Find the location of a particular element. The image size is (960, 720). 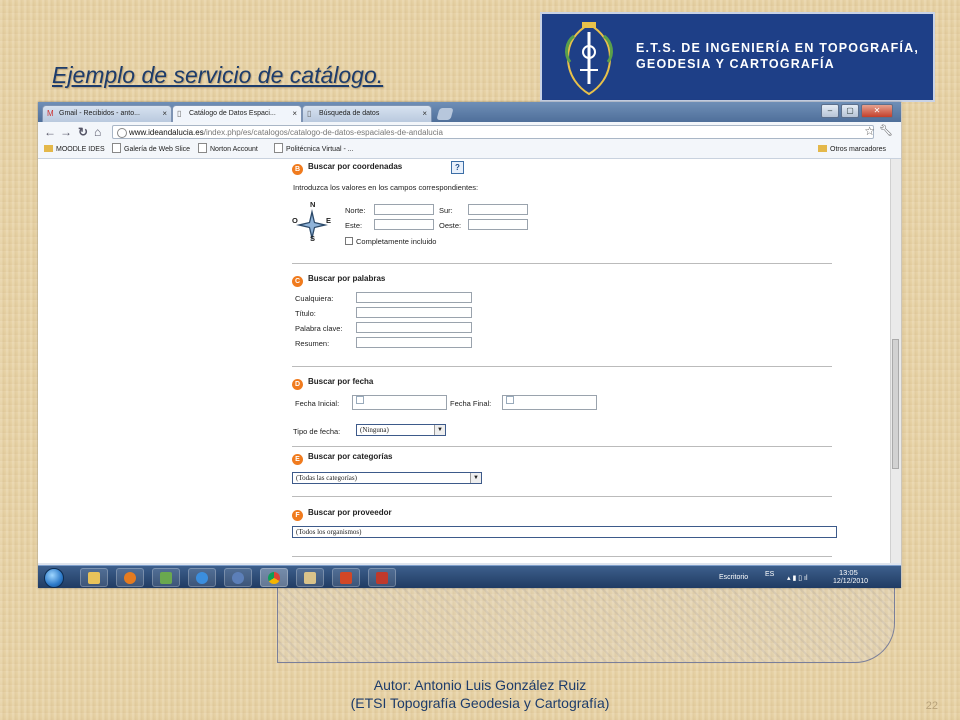

section-provider-title: F Buscar por proveedor is located at coordinates (342, 514).